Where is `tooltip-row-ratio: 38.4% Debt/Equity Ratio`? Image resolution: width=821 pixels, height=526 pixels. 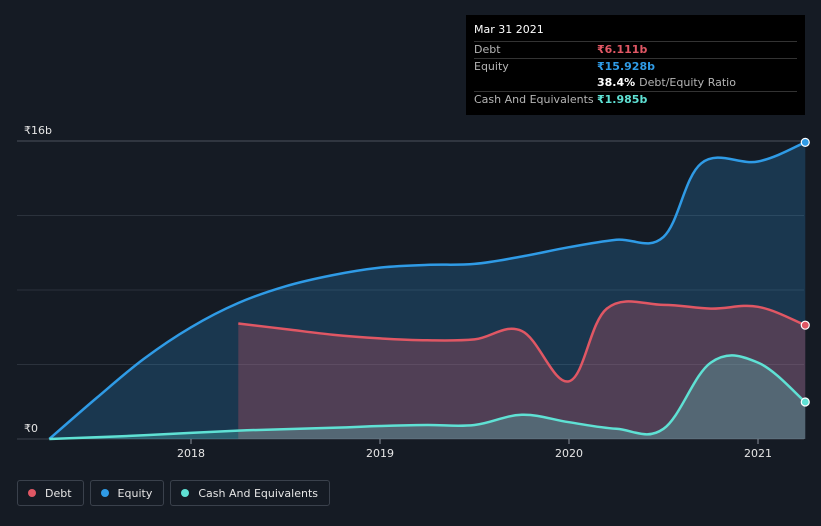 tooltip-row-ratio: 38.4% Debt/Equity Ratio is located at coordinates (635, 83).